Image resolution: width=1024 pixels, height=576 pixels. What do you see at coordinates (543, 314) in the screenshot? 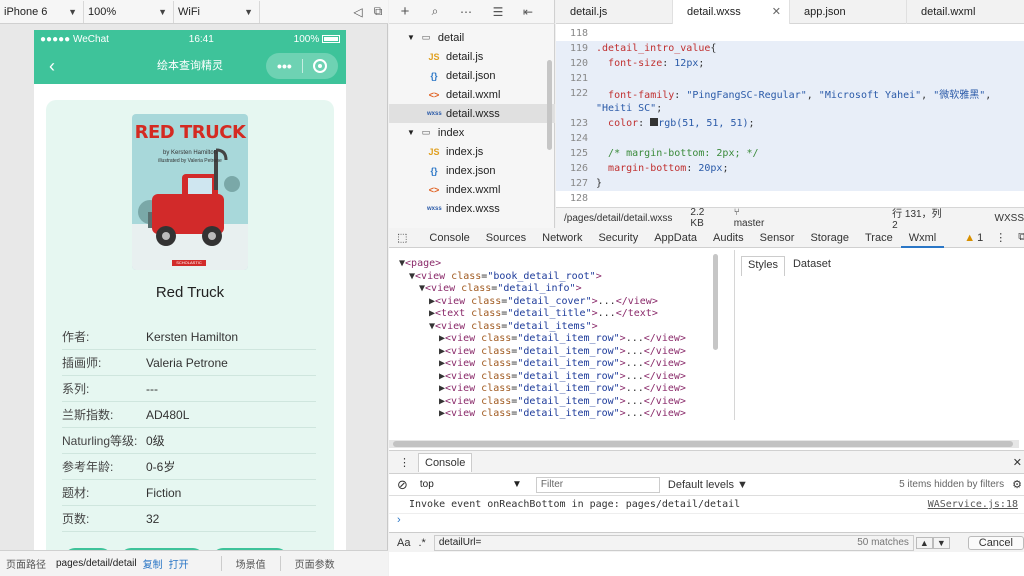
I see `wxml-node: ▶<text class="detail_title">...</text>` at bounding box center [543, 314].